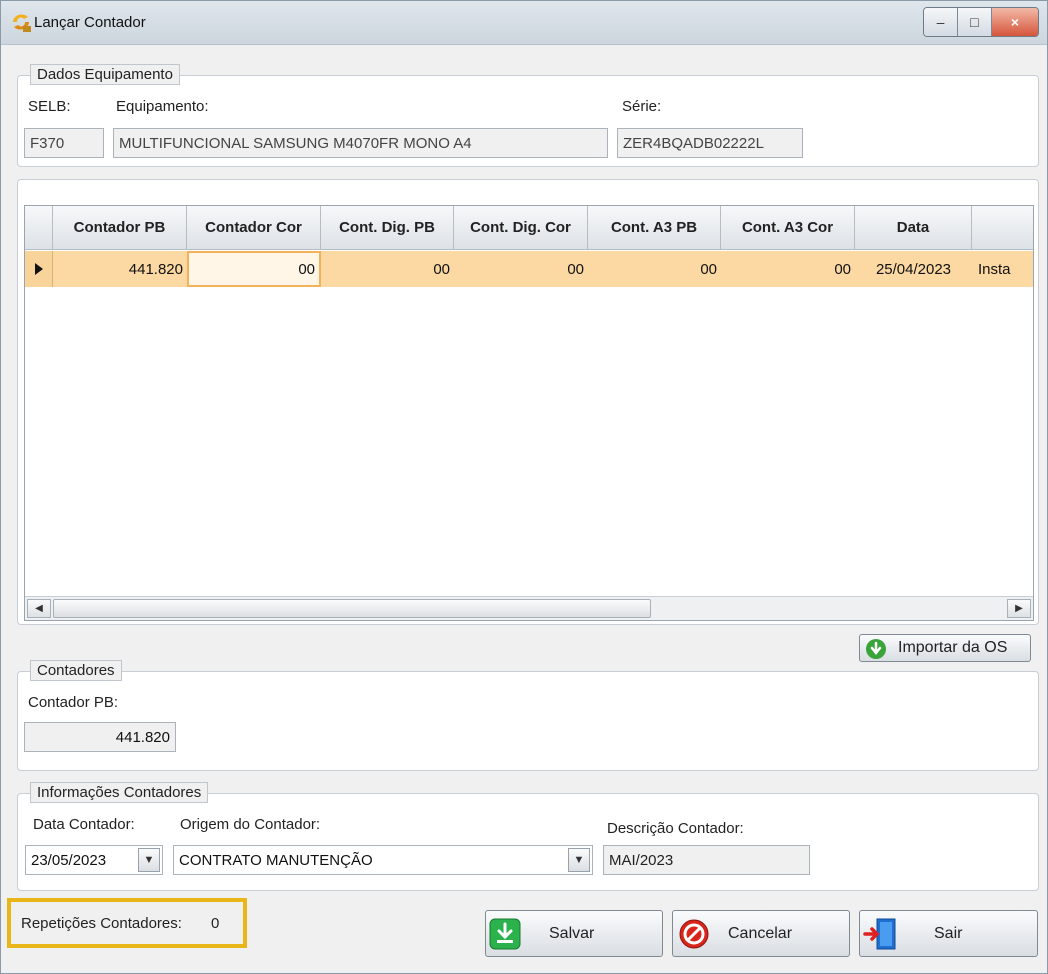 The height and width of the screenshot is (974, 1048). I want to click on import-refresh-icon, so click(876, 649).